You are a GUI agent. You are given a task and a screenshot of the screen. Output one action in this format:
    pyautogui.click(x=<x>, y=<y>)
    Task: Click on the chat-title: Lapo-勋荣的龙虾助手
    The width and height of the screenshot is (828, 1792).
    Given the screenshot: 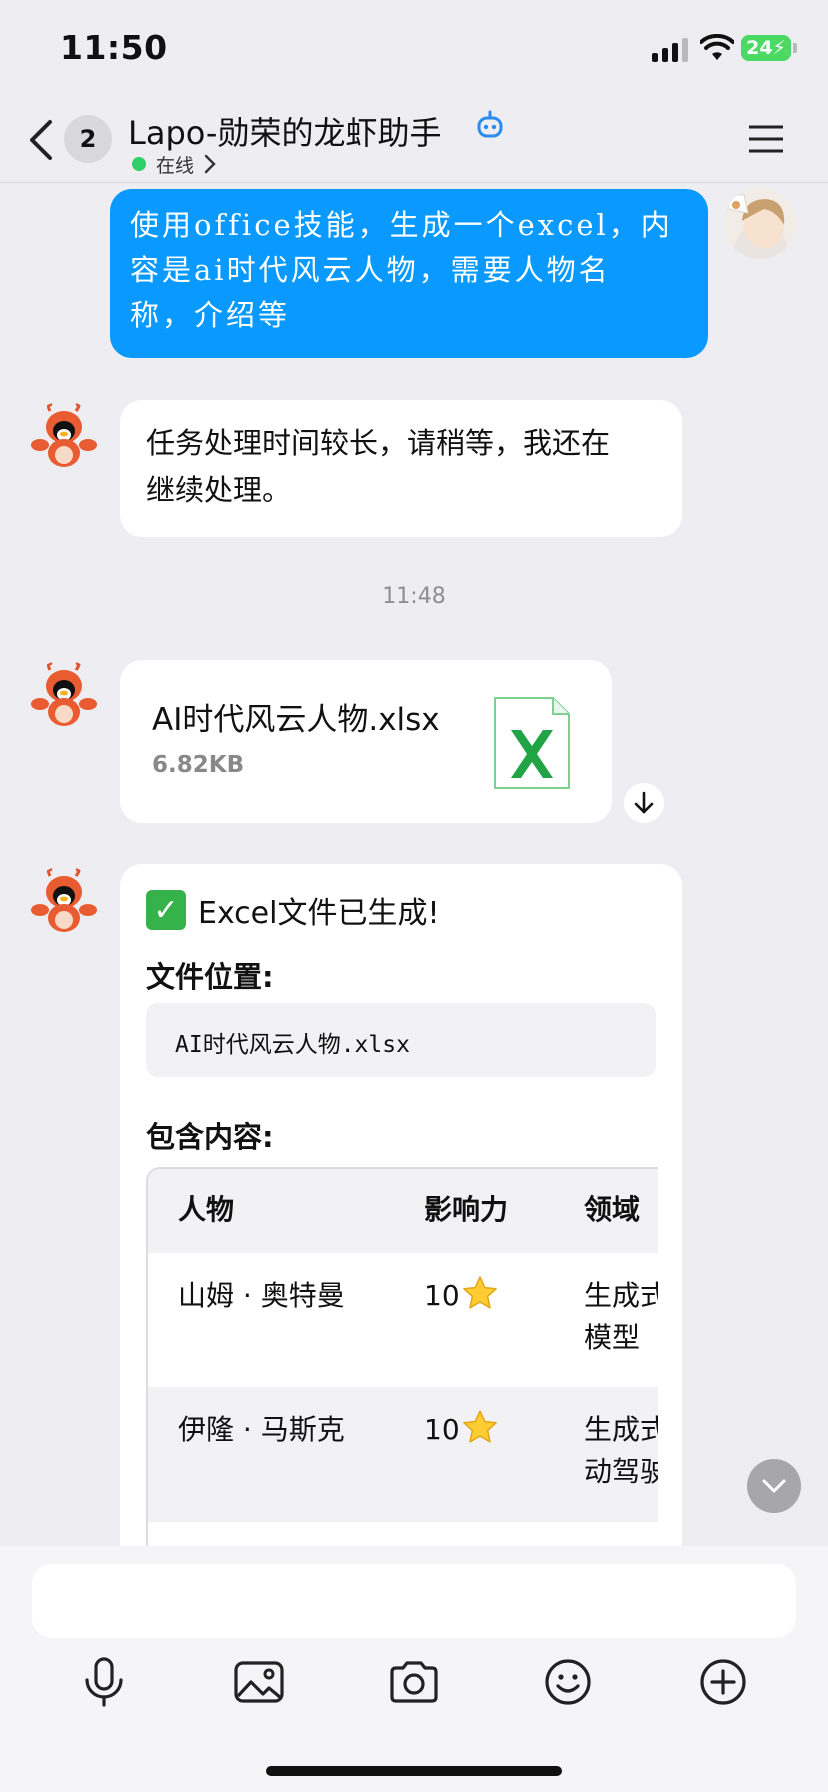 What is the action you would take?
    pyautogui.click(x=284, y=131)
    